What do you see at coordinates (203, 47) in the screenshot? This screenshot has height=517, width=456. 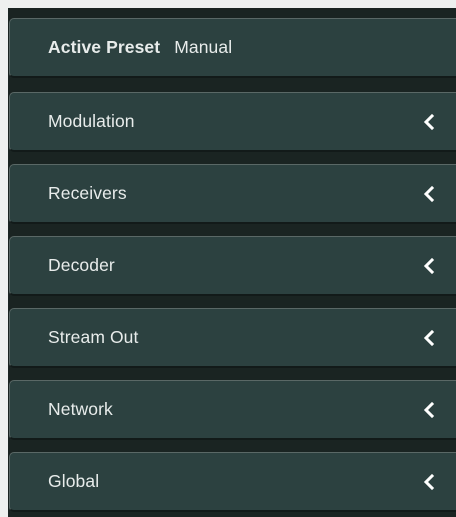 I see `active-preset-value: Manual` at bounding box center [203, 47].